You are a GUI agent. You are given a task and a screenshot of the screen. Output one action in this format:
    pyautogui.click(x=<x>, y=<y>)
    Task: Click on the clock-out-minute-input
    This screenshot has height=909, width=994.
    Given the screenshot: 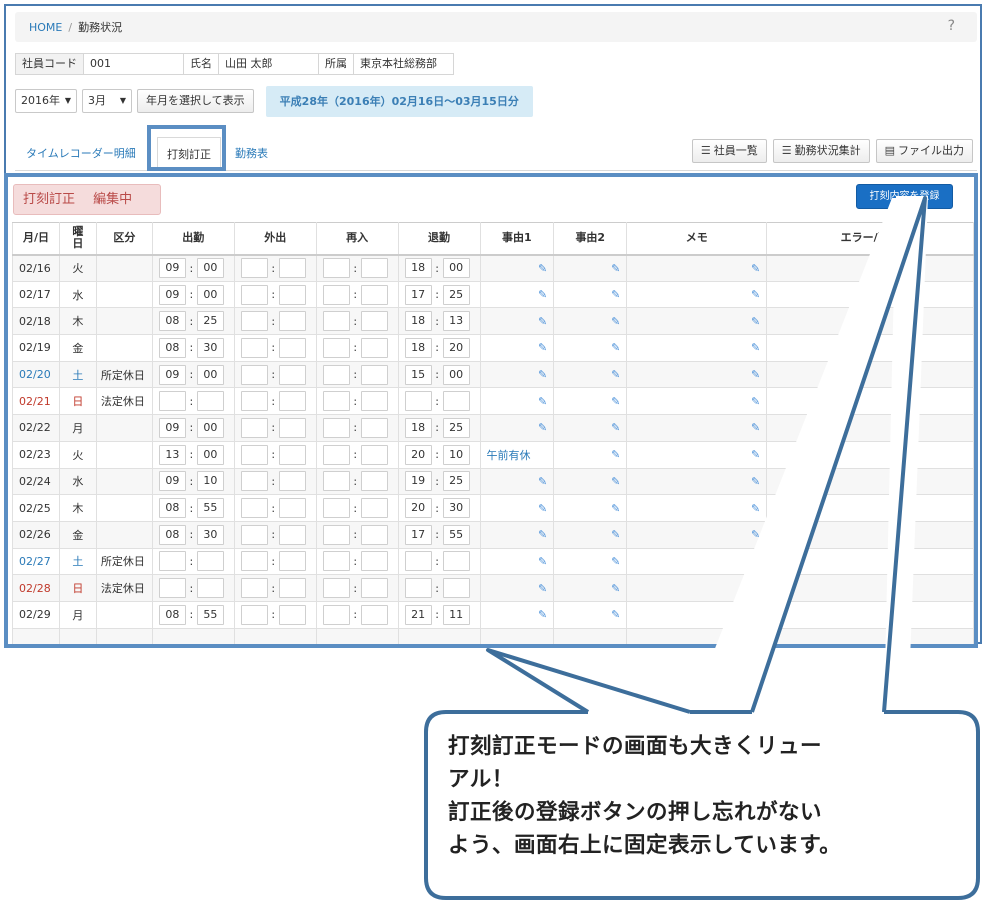 What is the action you would take?
    pyautogui.click(x=456, y=588)
    